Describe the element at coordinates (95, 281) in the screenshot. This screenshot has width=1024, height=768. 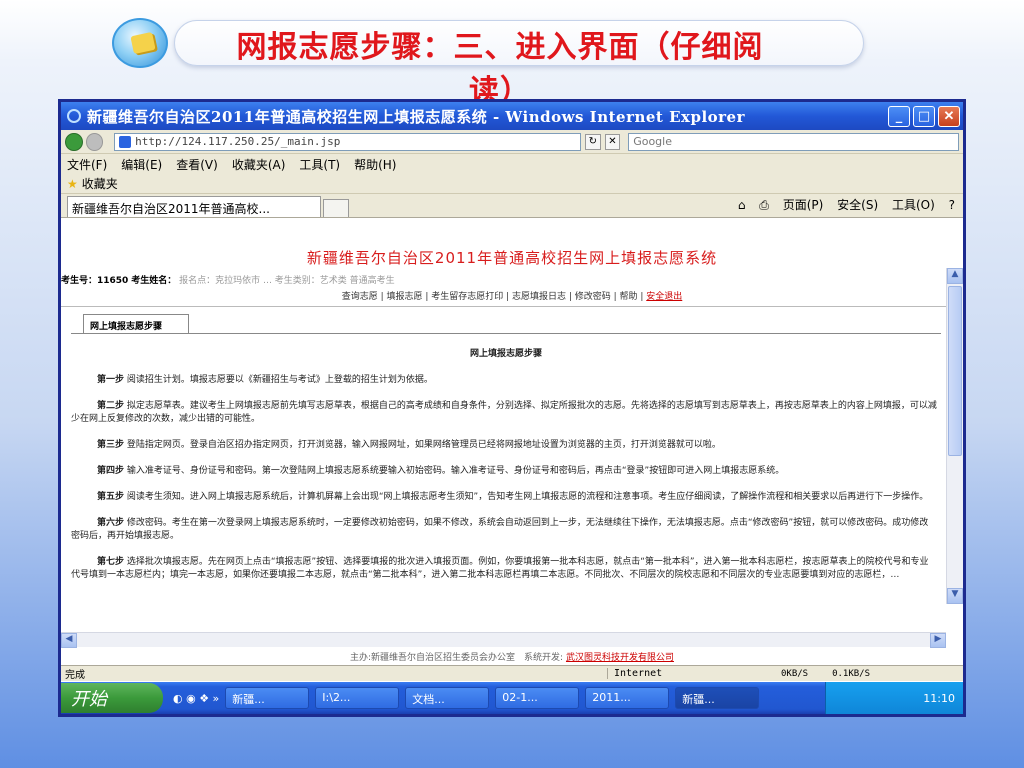
I see `exam-number-label: 考生号：11650` at that location.